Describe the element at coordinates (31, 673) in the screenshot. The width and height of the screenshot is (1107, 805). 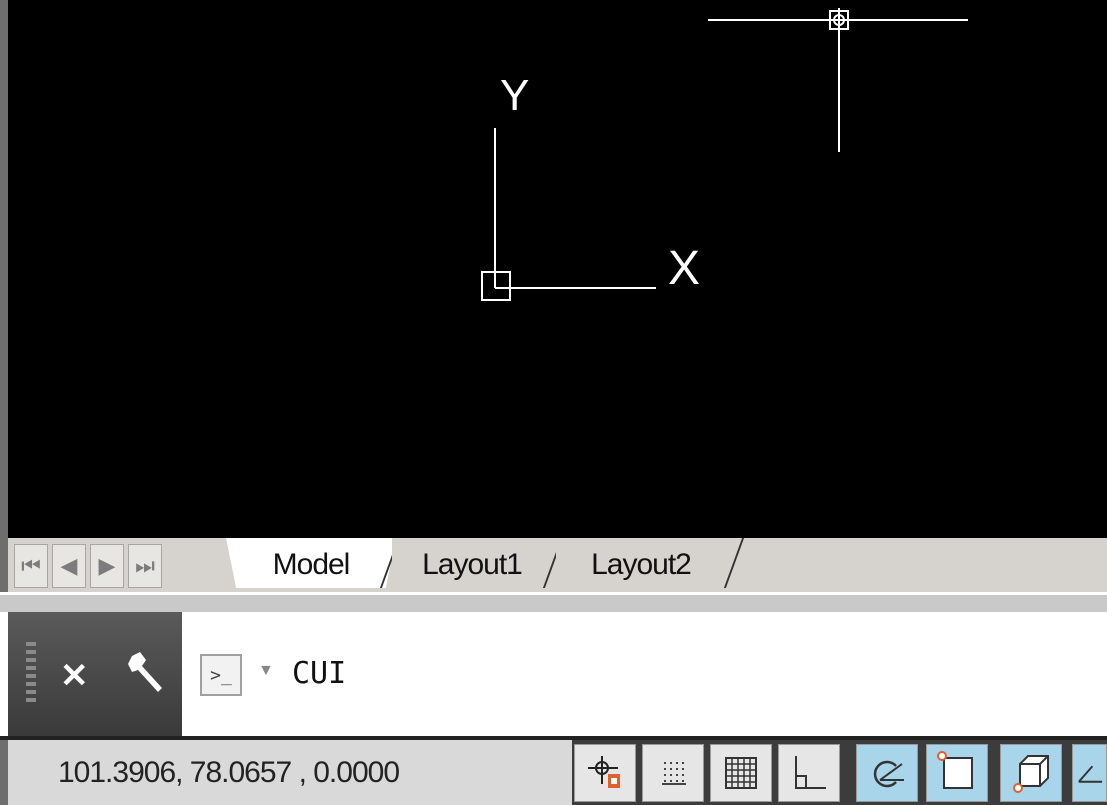
I see `grip-handle-icon` at that location.